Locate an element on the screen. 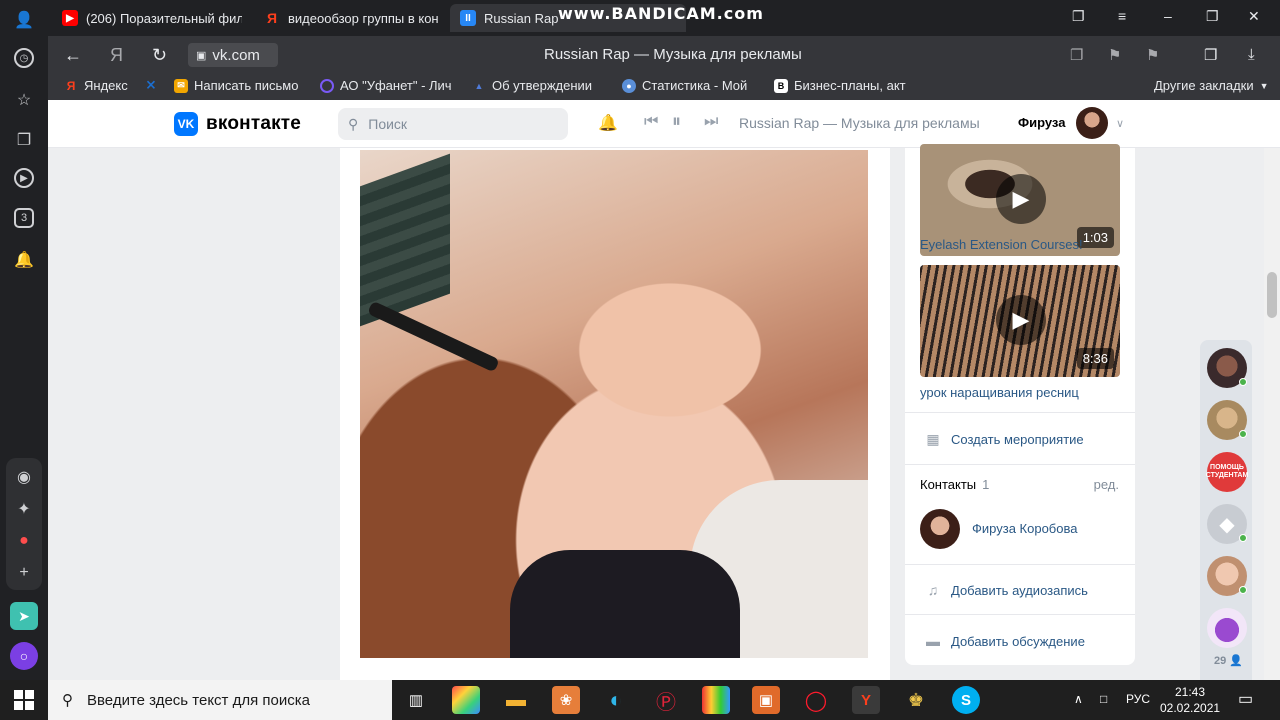 The height and width of the screenshot is (720, 1280). url-field: ▣ vk.com is located at coordinates (233, 55).